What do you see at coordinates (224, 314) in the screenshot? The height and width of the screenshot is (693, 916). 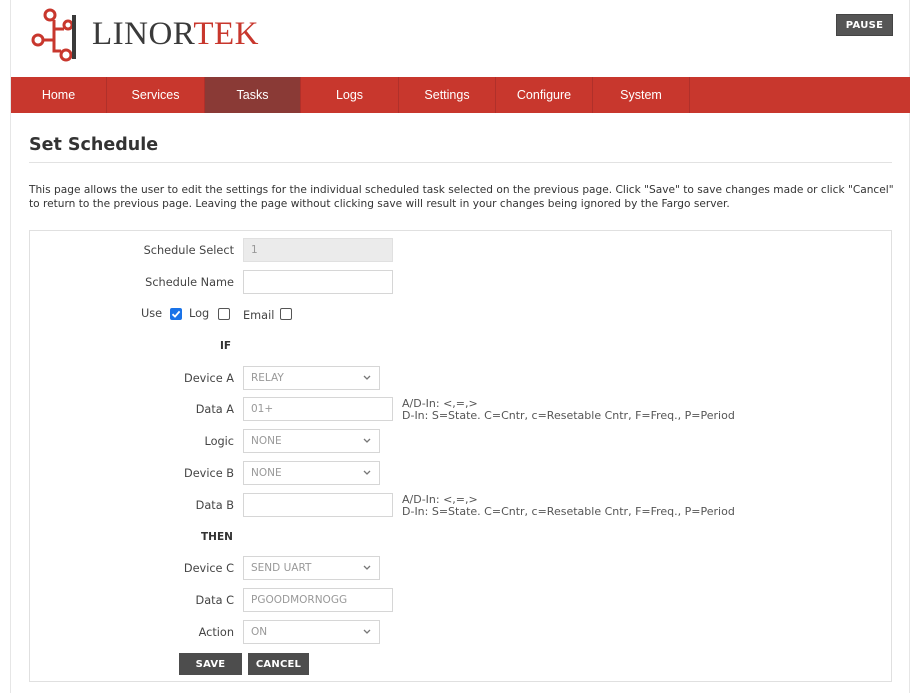 I see `log-checkbox` at bounding box center [224, 314].